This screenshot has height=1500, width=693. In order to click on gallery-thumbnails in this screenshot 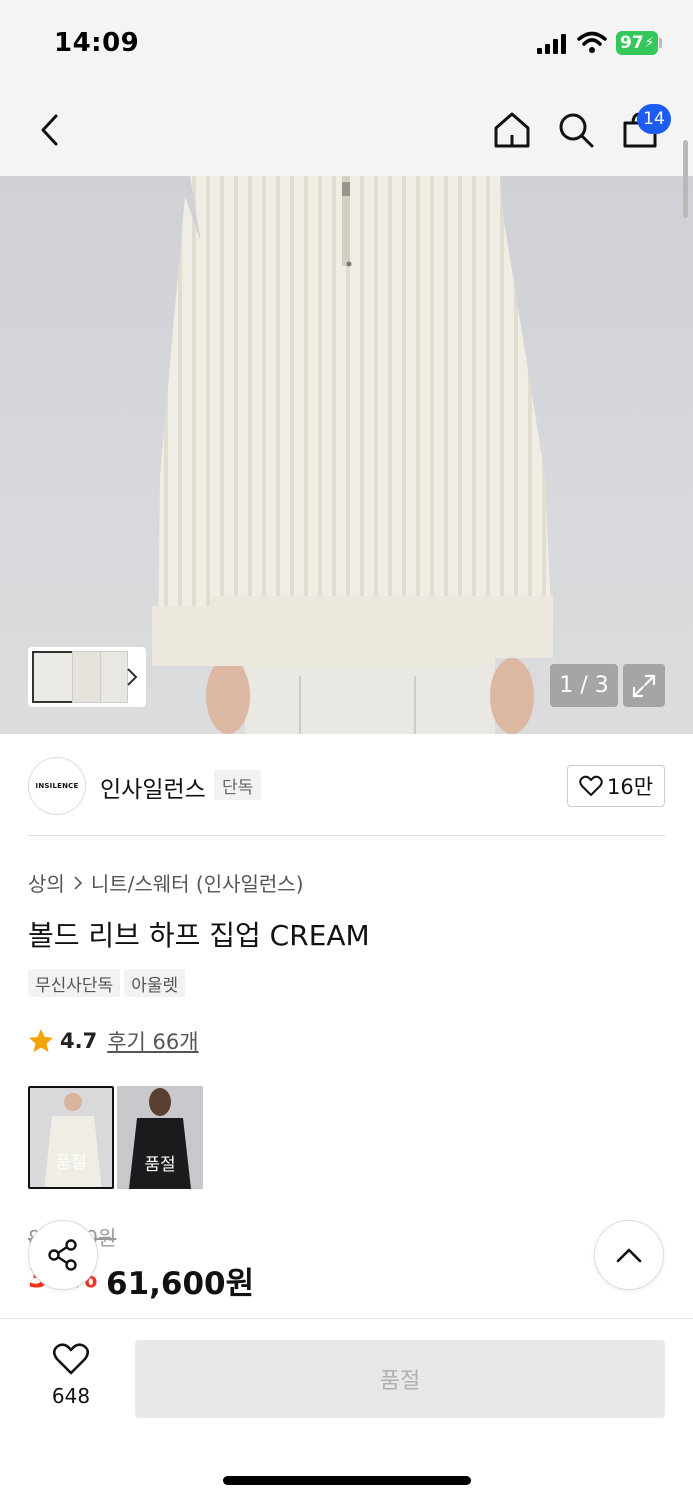, I will do `click(87, 677)`.